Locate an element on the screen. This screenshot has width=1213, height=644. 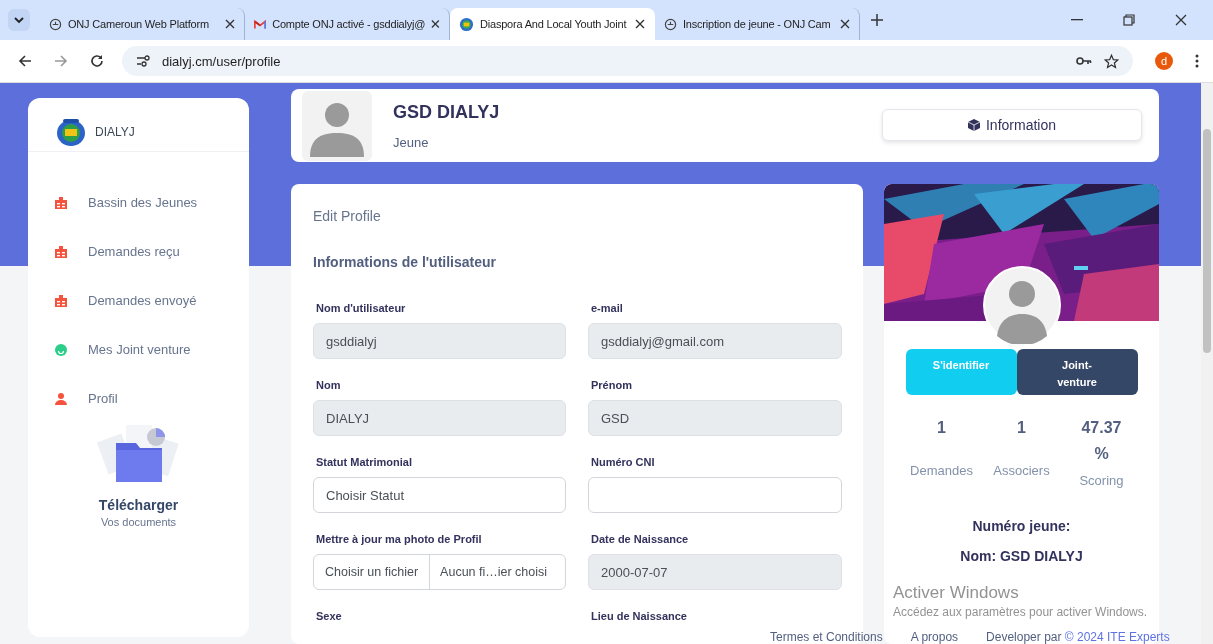
restore-icon is located at coordinates (1129, 20).